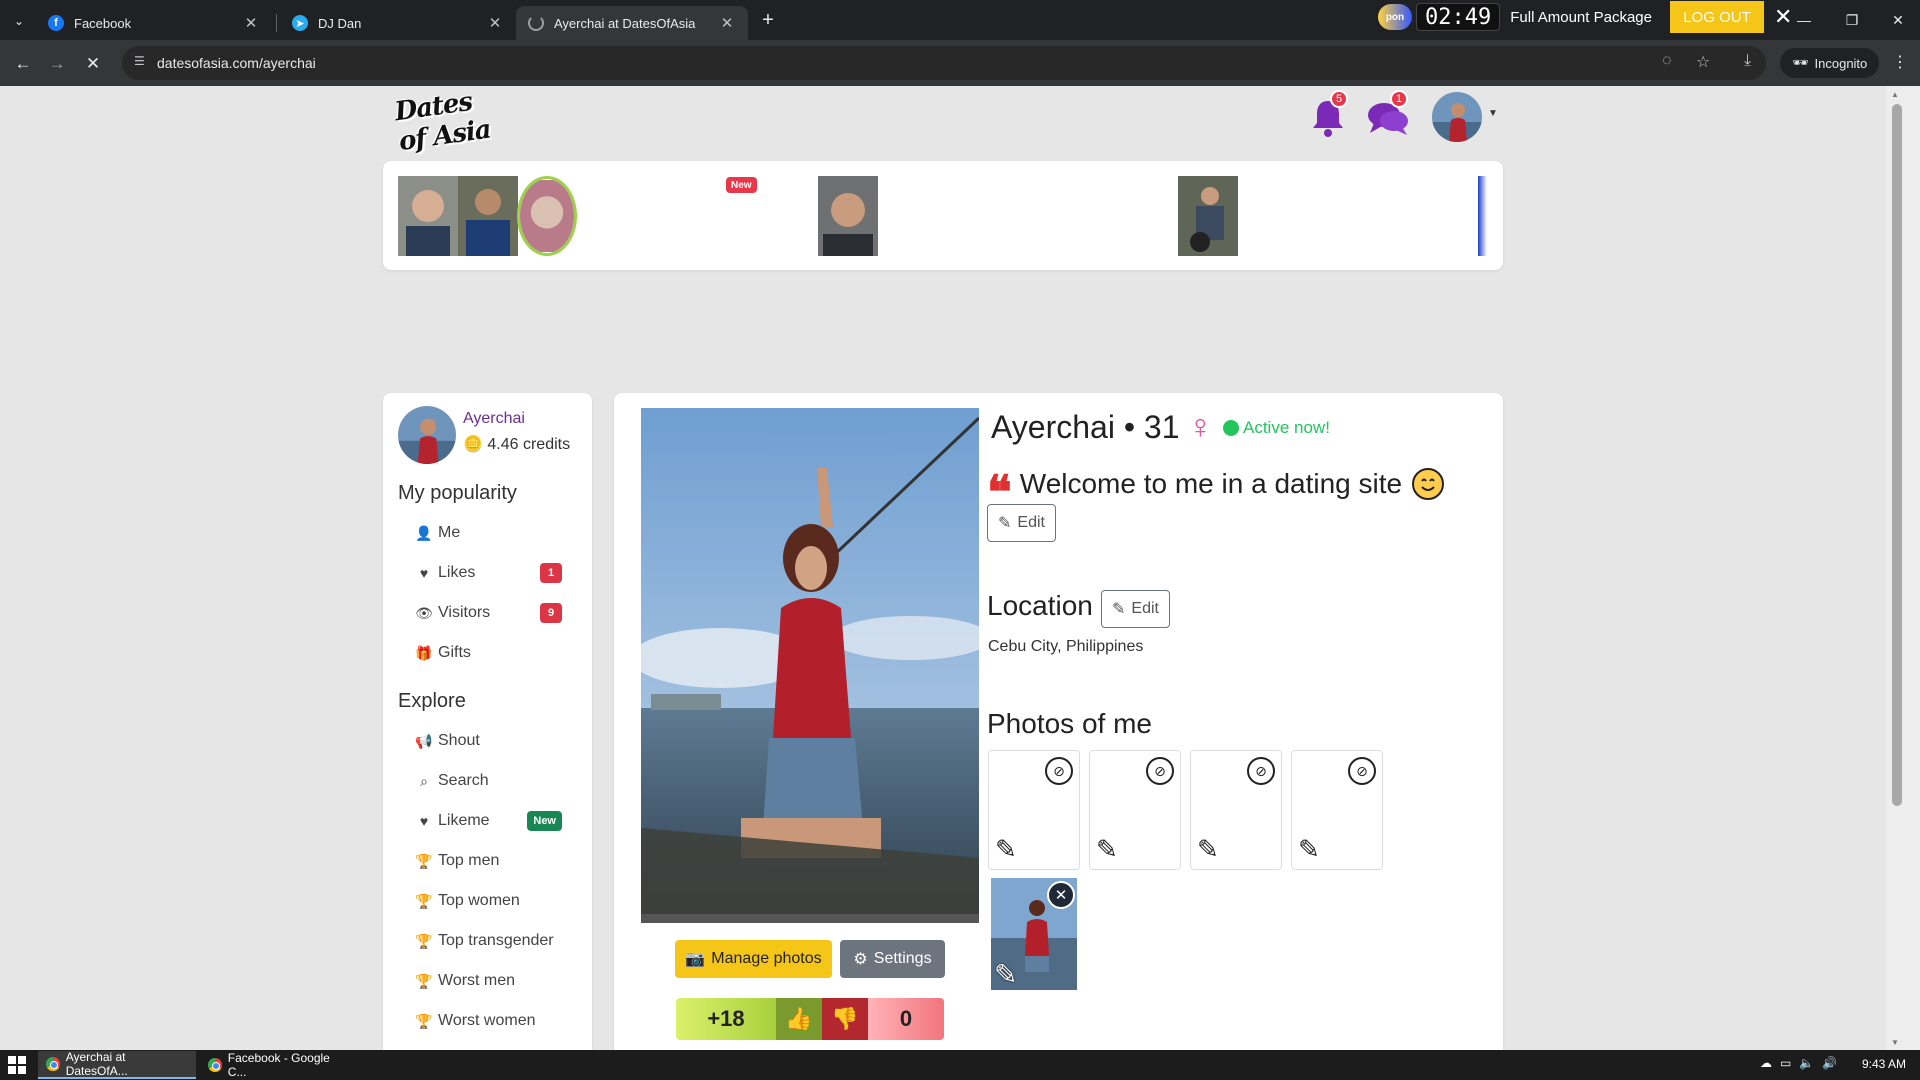 Image resolution: width=1920 pixels, height=1080 pixels. I want to click on tab-title: DJ Dan, so click(340, 23).